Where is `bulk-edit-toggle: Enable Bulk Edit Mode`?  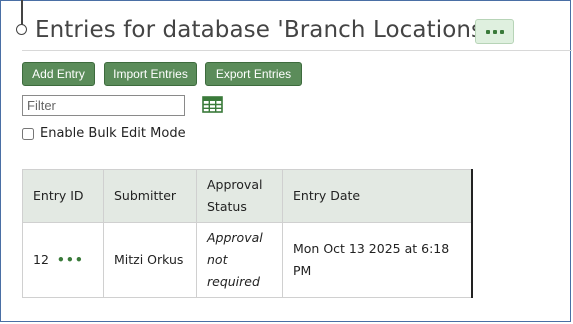 bulk-edit-toggle: Enable Bulk Edit Mode is located at coordinates (104, 133).